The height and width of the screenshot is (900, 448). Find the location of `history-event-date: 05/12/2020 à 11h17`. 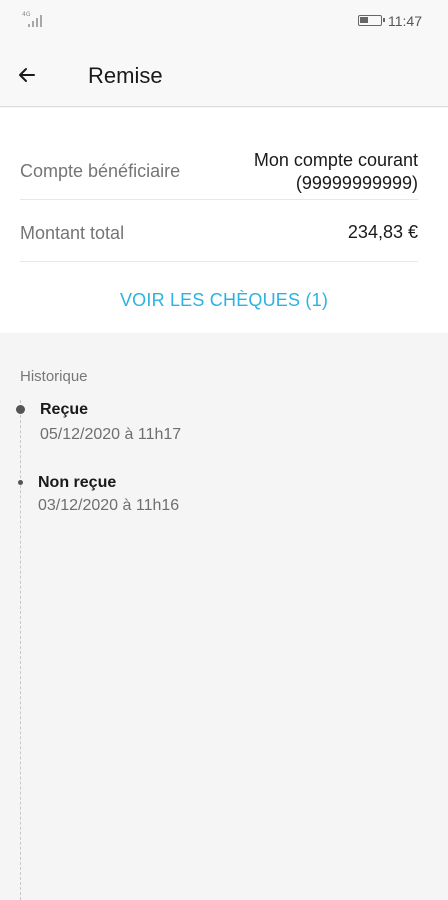

history-event-date: 05/12/2020 à 11h17 is located at coordinates (111, 434).